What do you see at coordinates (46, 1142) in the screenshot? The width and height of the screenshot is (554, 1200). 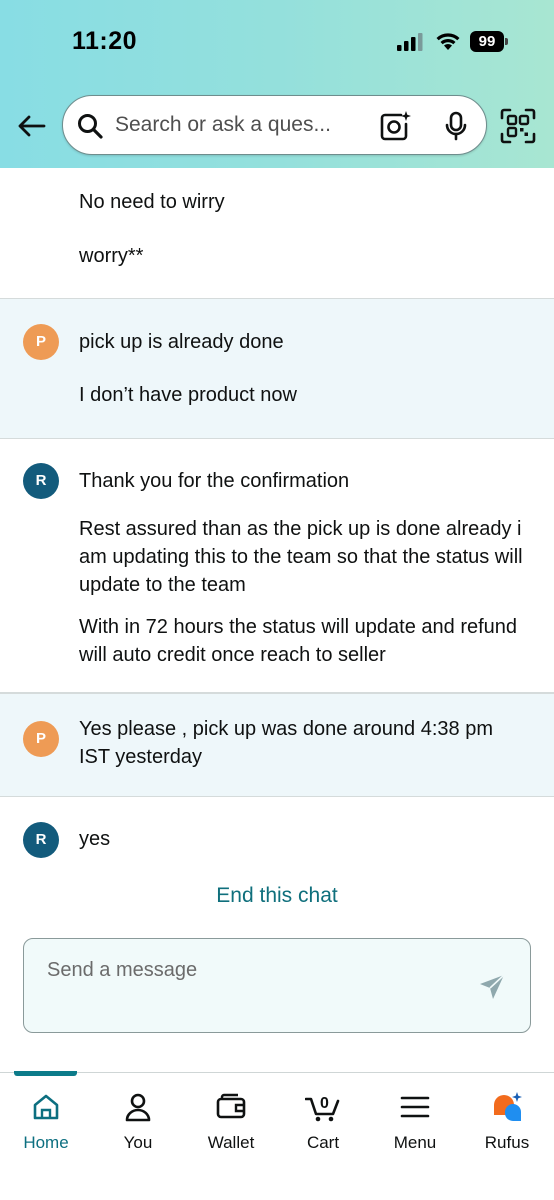 I see `nav-label: Home` at bounding box center [46, 1142].